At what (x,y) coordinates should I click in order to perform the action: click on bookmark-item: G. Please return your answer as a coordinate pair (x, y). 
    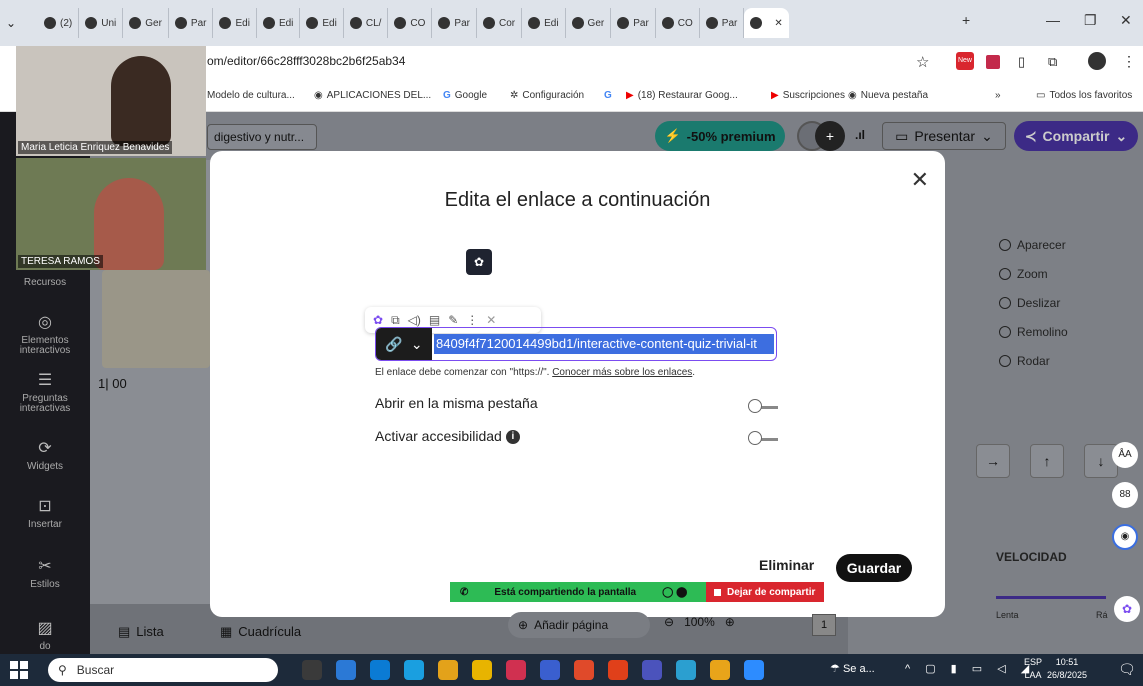
    Looking at the image, I should click on (608, 95).